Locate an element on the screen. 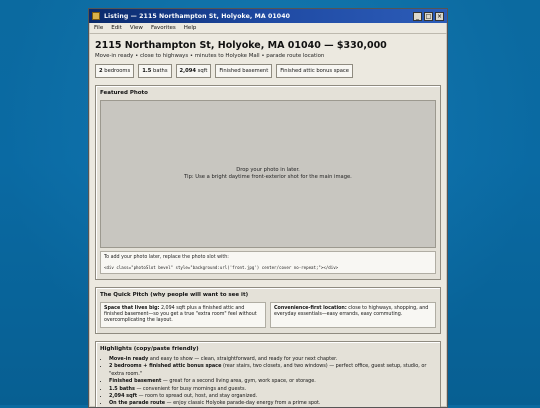  menu-help: Help is located at coordinates (190, 28).